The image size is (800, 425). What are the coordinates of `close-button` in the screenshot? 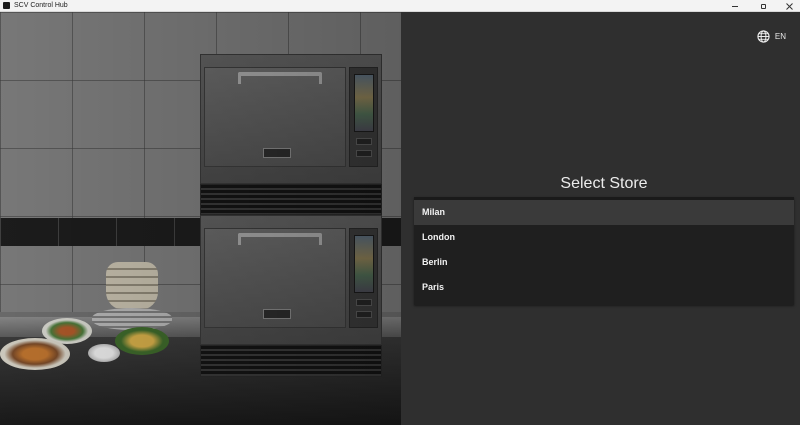 It's located at (788, 6).